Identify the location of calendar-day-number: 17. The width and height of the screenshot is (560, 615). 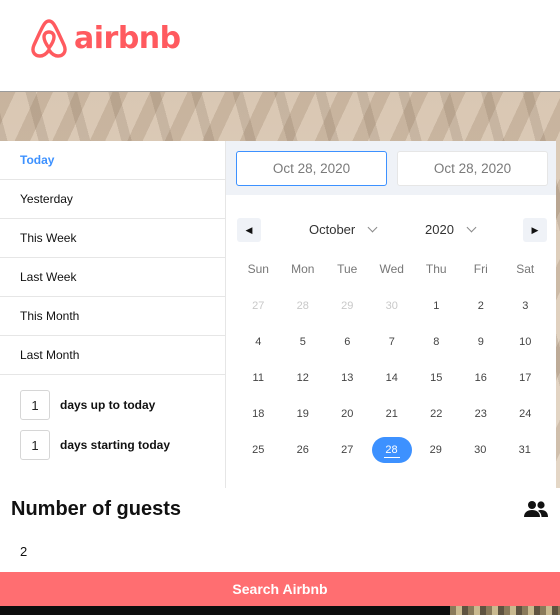
(525, 378).